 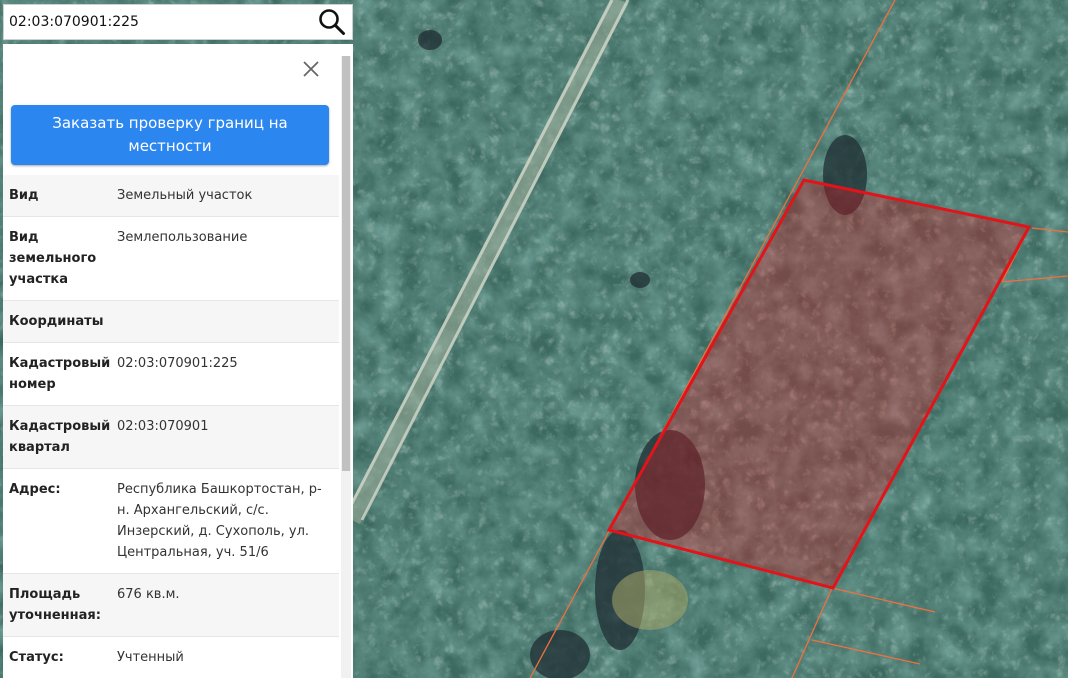 What do you see at coordinates (177, 363) in the screenshot?
I see `attr-value: 02:03:070901:225` at bounding box center [177, 363].